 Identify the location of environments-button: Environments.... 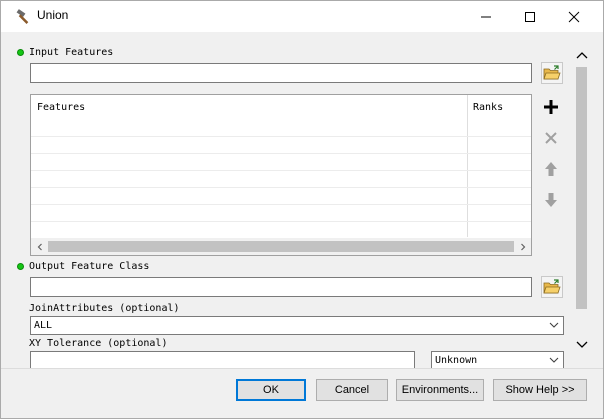
(440, 390).